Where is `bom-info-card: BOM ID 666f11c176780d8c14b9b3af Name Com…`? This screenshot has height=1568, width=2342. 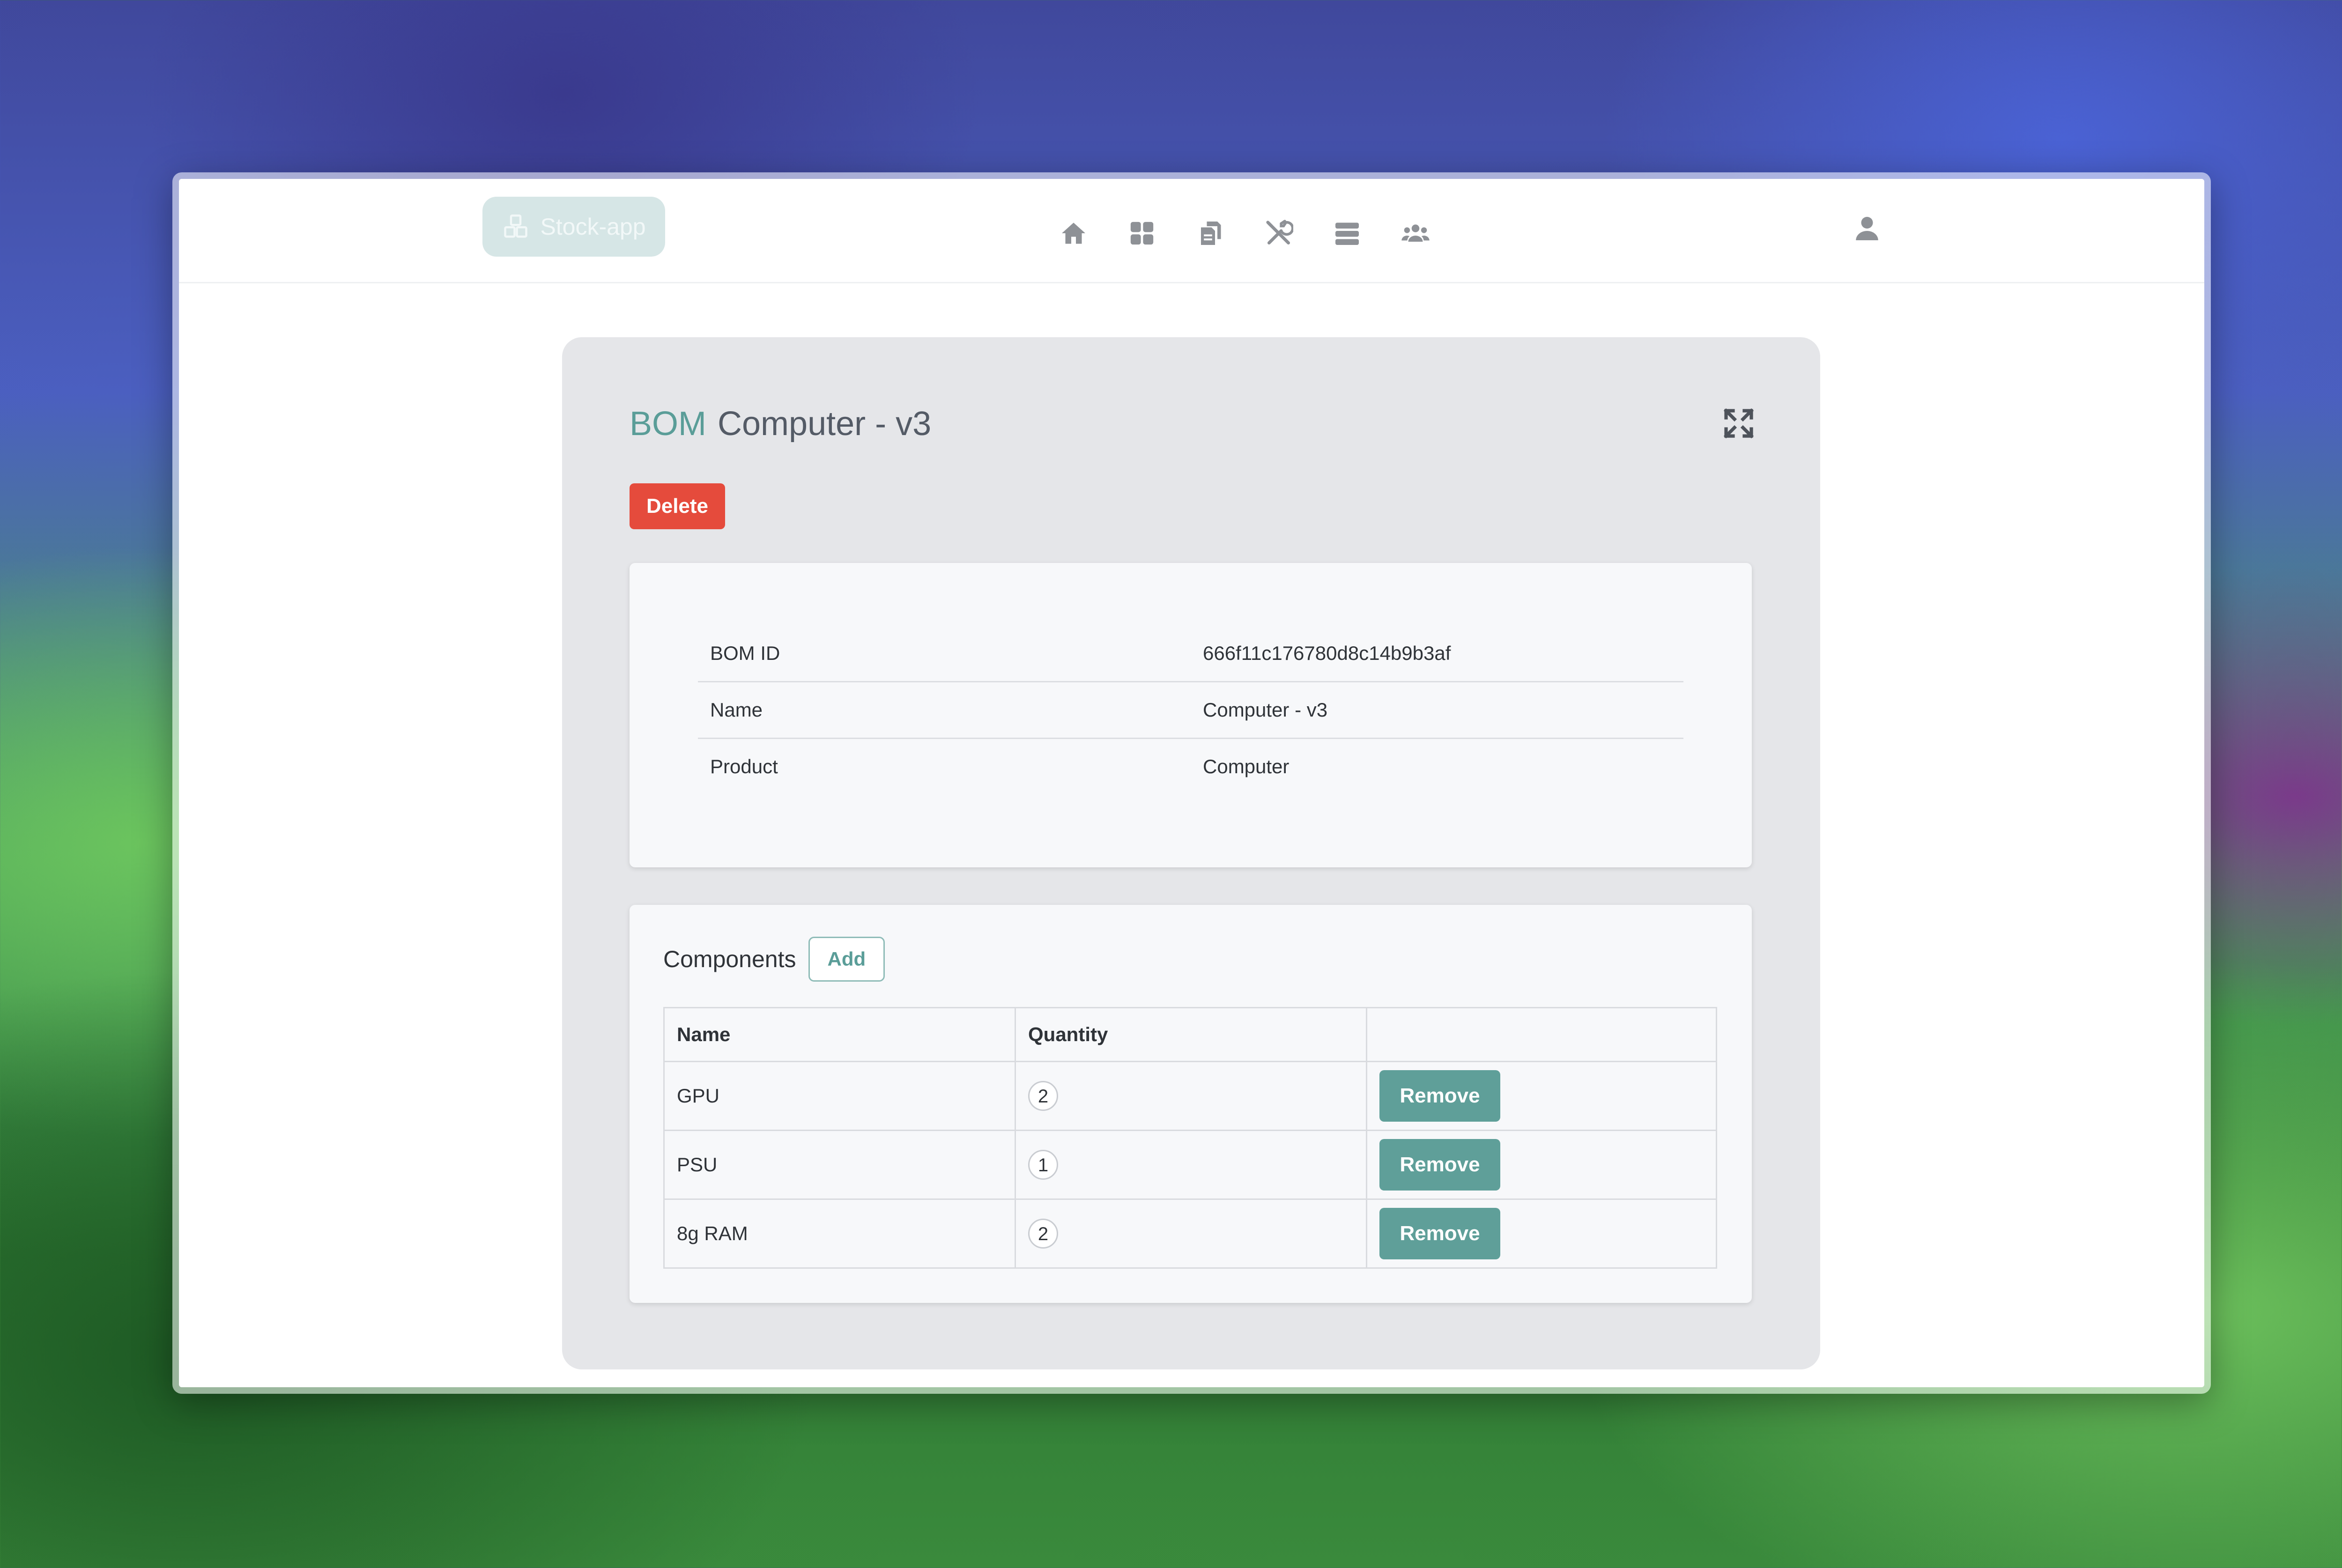 bom-info-card: BOM ID 666f11c176780d8c14b9b3af Name Com… is located at coordinates (1191, 715).